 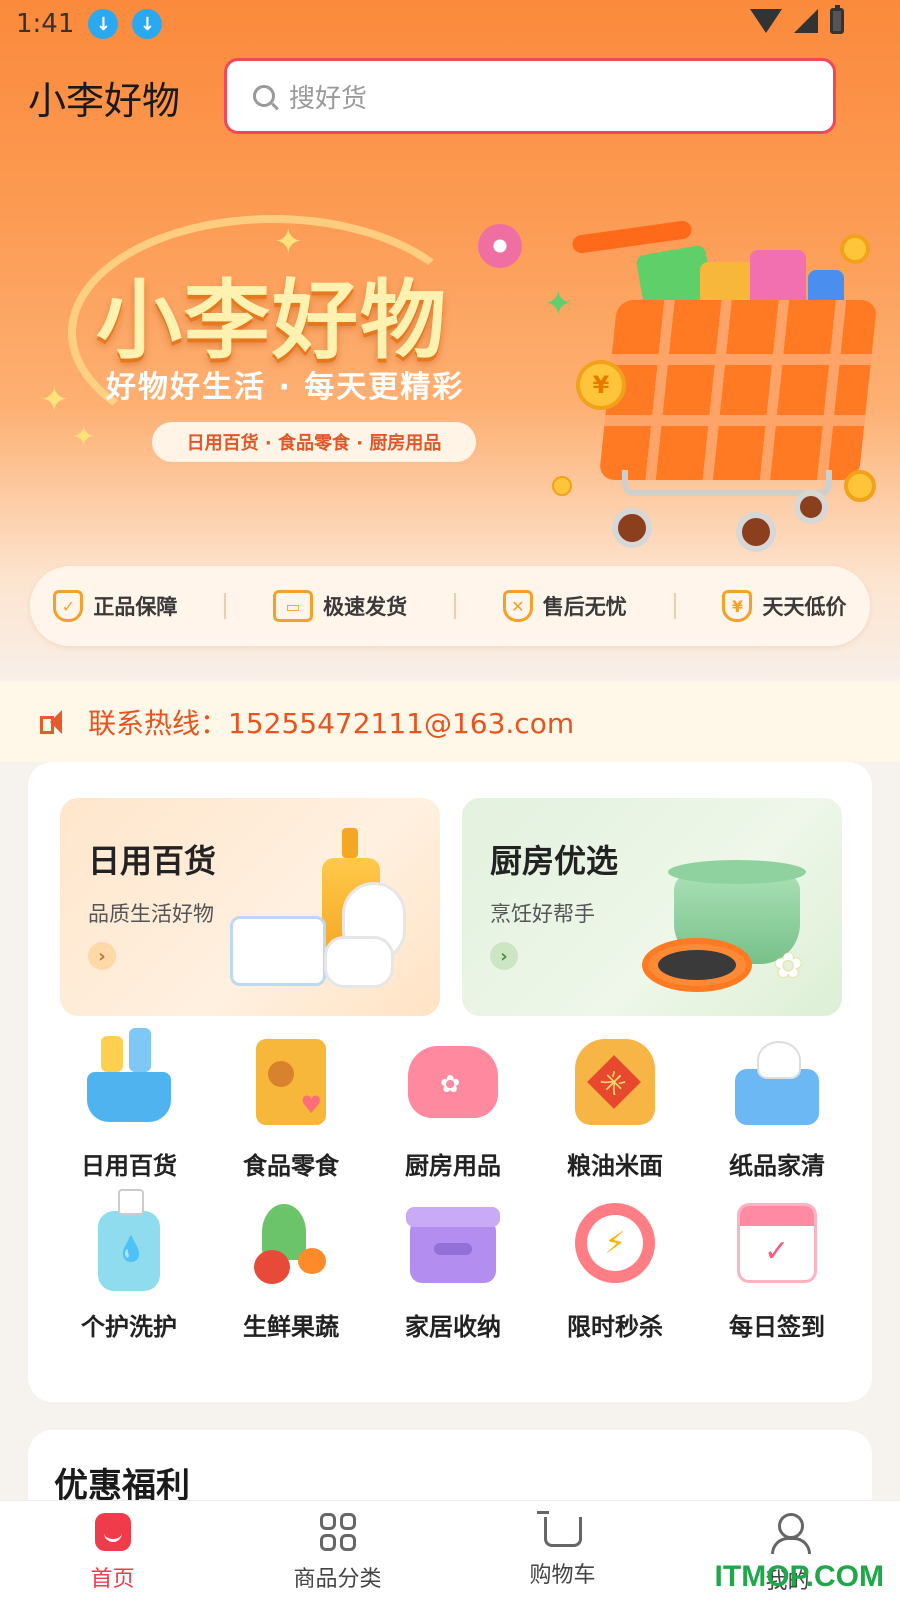 I want to click on status-time: 1:41, so click(x=45, y=24).